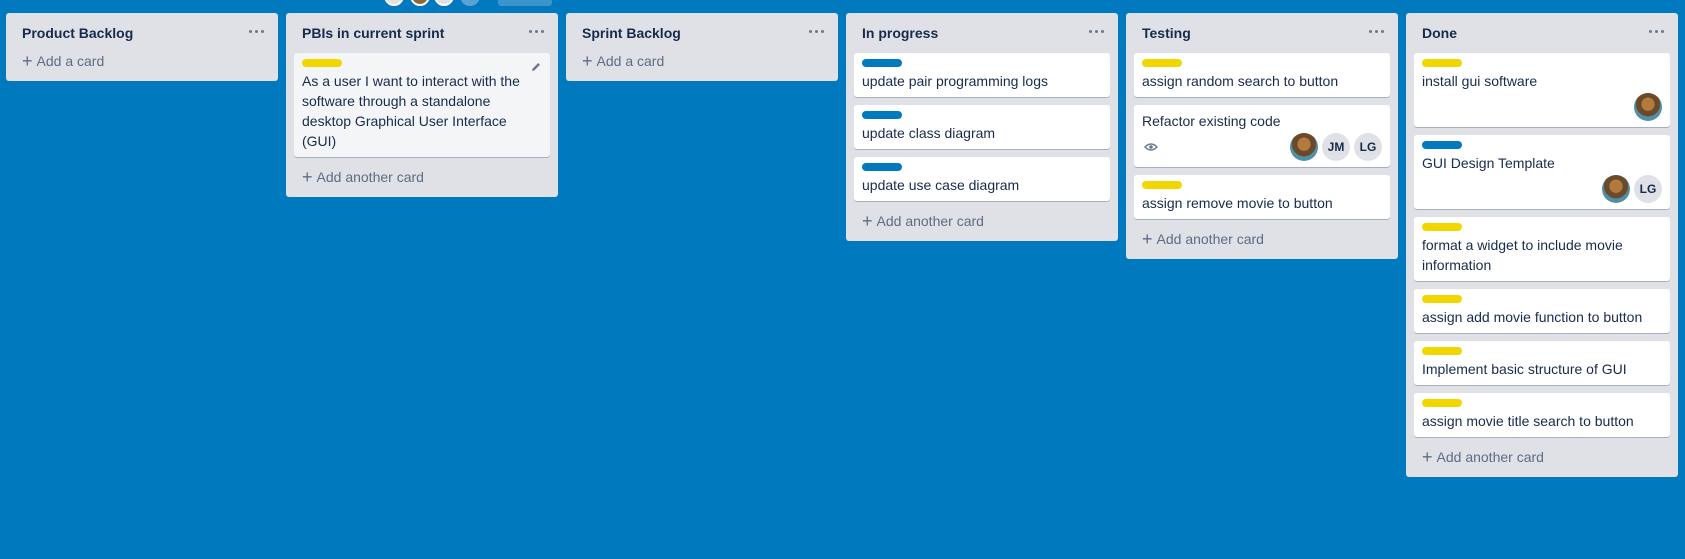  I want to click on card: assign add movie function to button, so click(1542, 311).